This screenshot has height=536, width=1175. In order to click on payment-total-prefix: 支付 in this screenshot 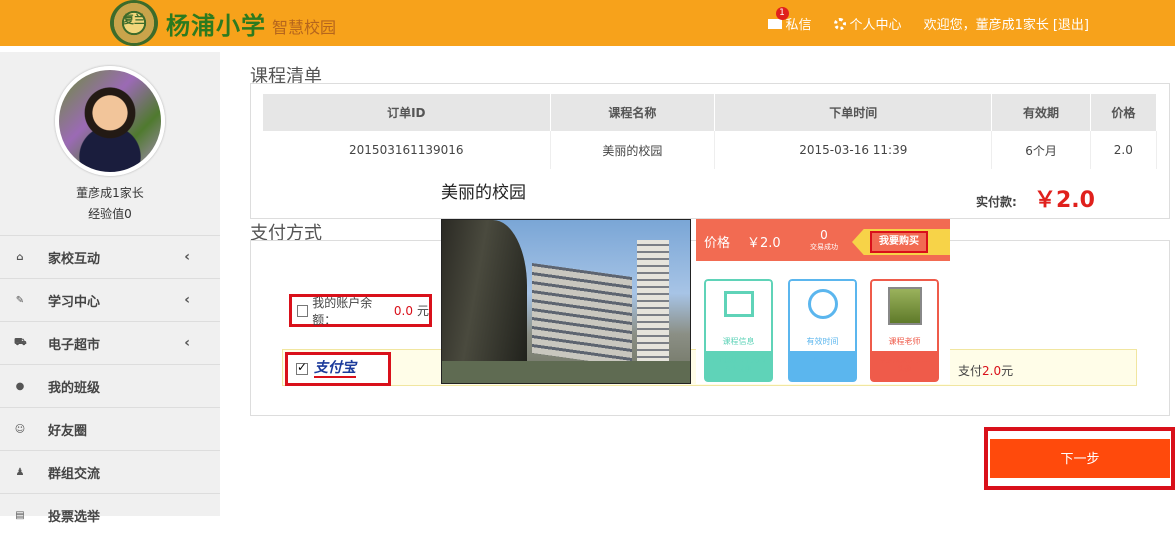, I will do `click(970, 371)`.